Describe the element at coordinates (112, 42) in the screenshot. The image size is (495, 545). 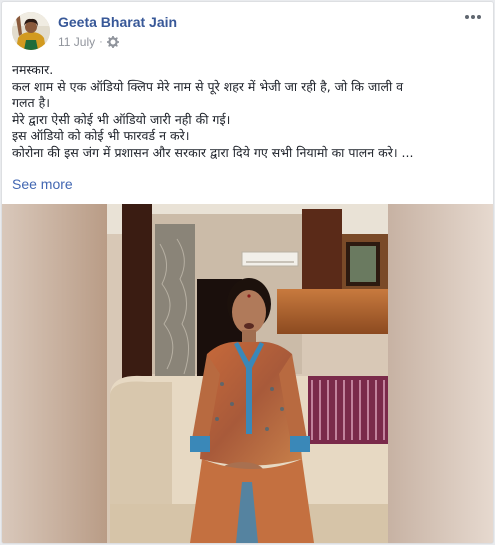
I see `gear-icon` at that location.